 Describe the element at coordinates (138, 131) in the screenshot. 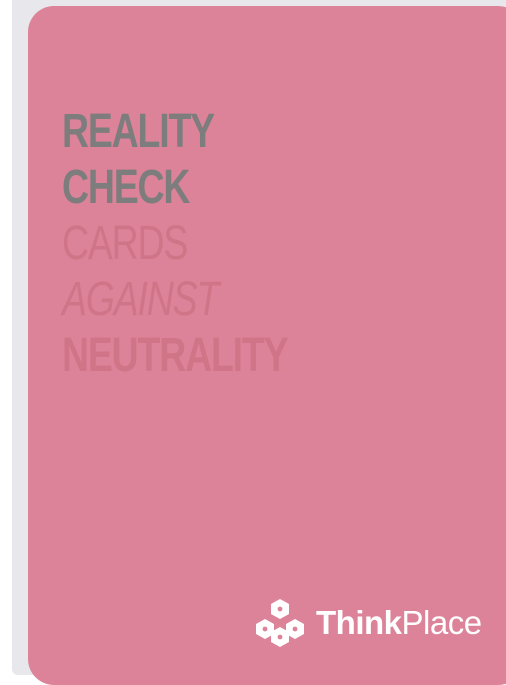

I see `title-line-reality: REALITY` at that location.